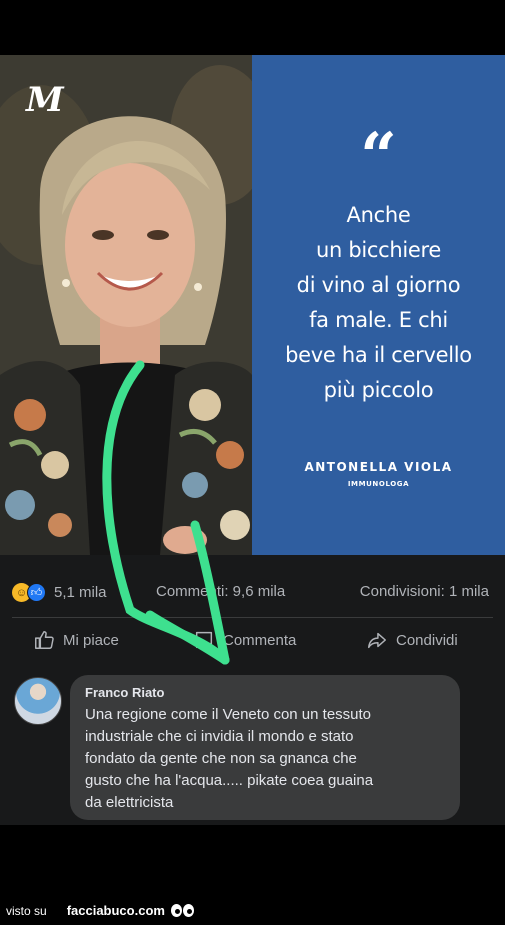 The width and height of the screenshot is (505, 925). I want to click on comment-line: fondato da gente che non sa gnanca che, so click(221, 758).